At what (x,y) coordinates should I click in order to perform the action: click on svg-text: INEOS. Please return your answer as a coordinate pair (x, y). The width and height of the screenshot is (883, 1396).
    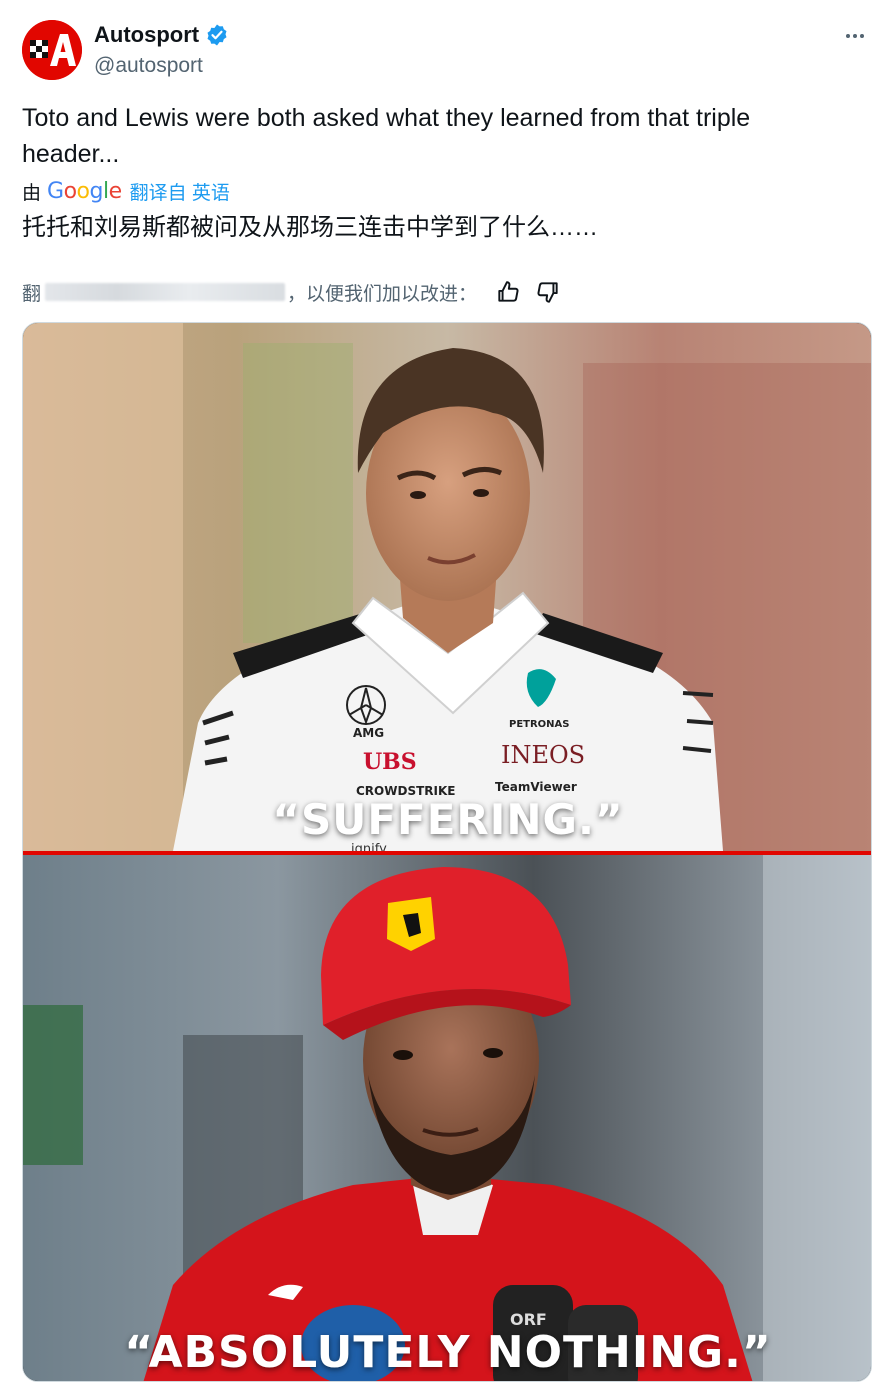
    Looking at the image, I should click on (543, 755).